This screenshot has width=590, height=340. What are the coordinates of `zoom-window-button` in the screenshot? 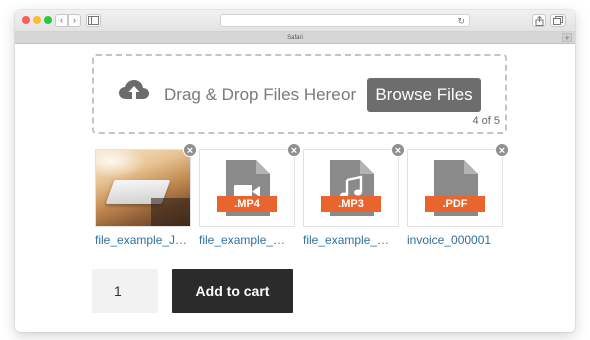 It's located at (48, 20).